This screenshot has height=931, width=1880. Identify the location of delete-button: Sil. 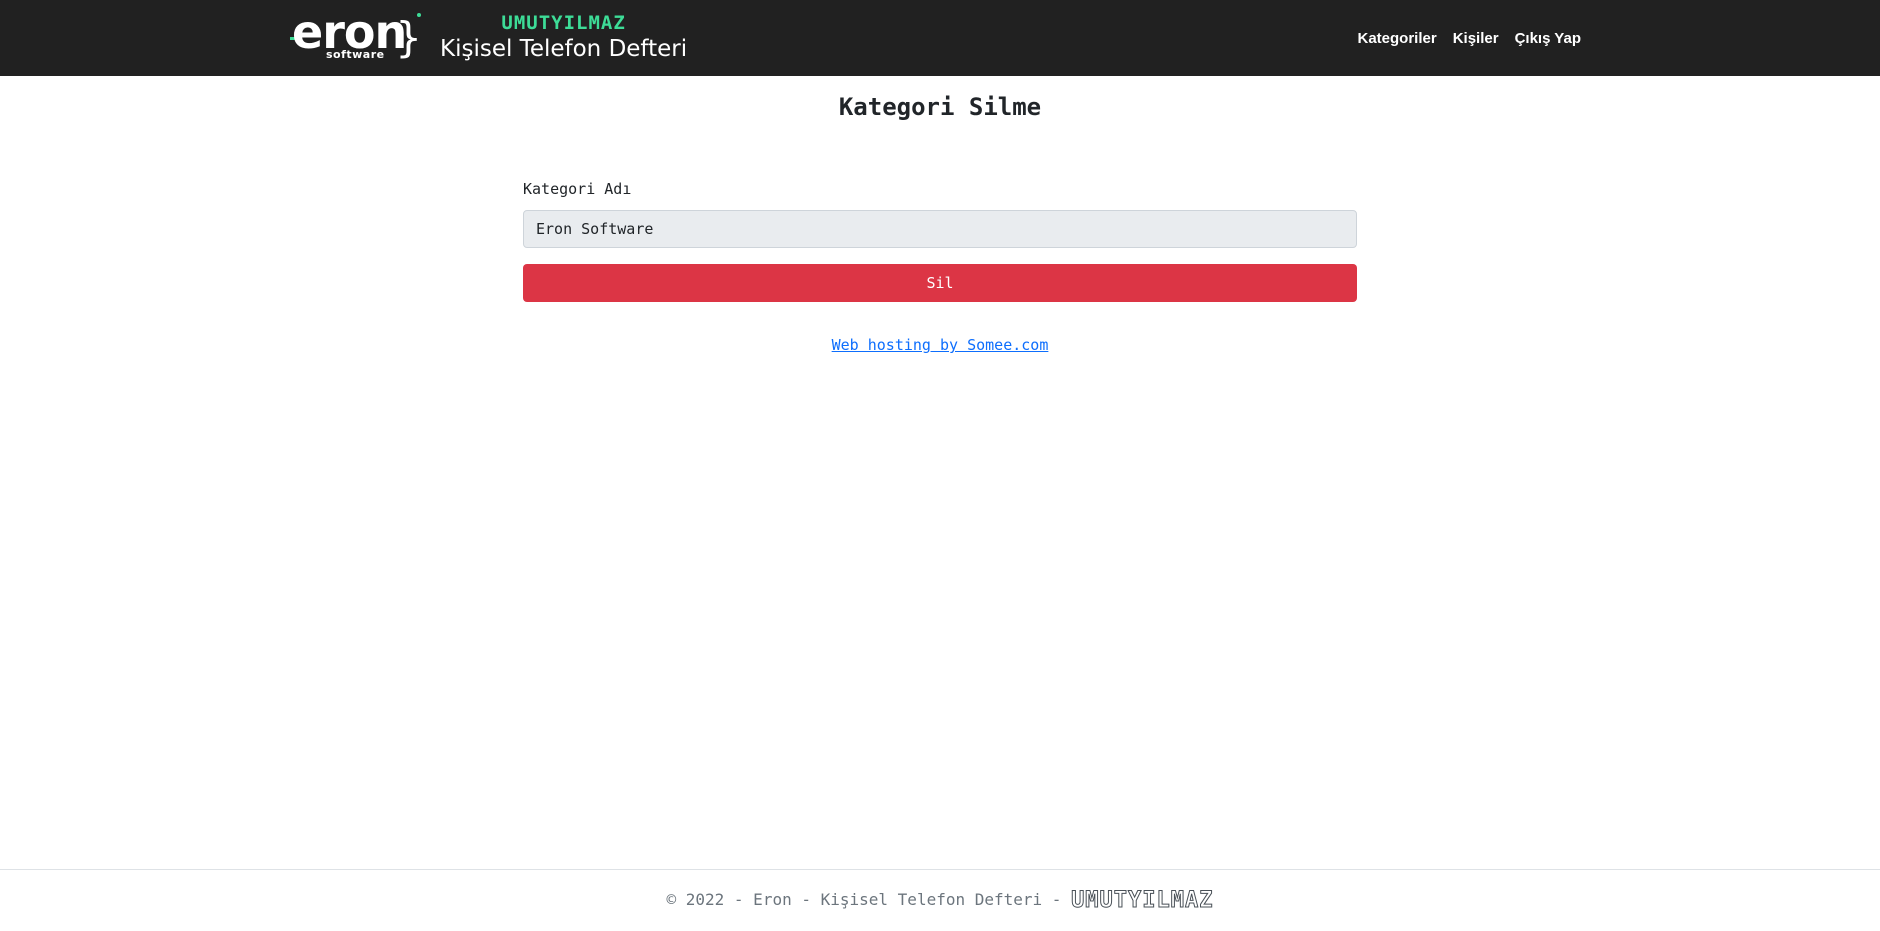
(940, 283).